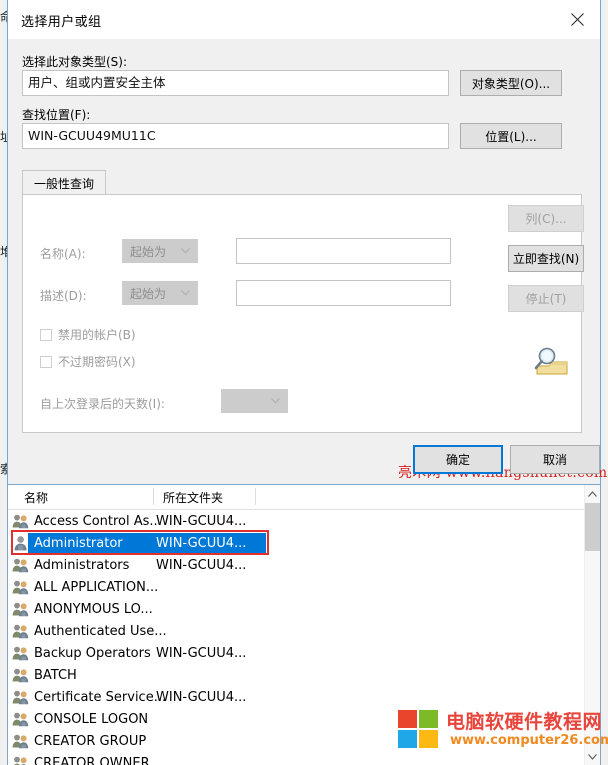 The width and height of the screenshot is (608, 765). What do you see at coordinates (82, 565) in the screenshot?
I see `row-name: Administrators` at bounding box center [82, 565].